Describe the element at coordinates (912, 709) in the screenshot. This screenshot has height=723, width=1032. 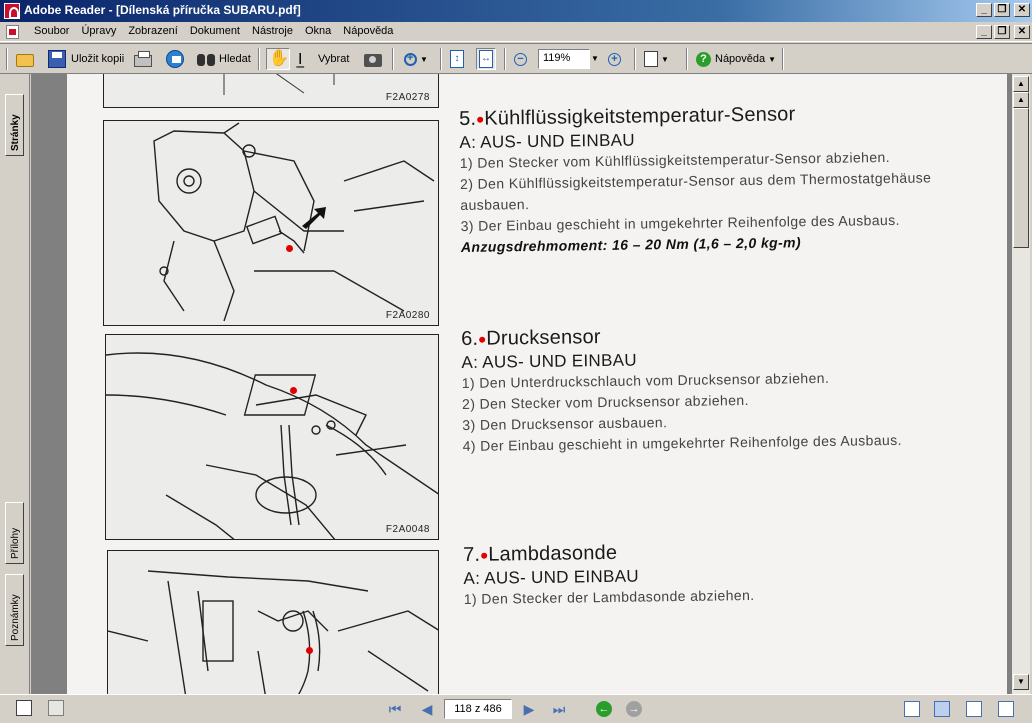
I see `single-page-icon` at that location.